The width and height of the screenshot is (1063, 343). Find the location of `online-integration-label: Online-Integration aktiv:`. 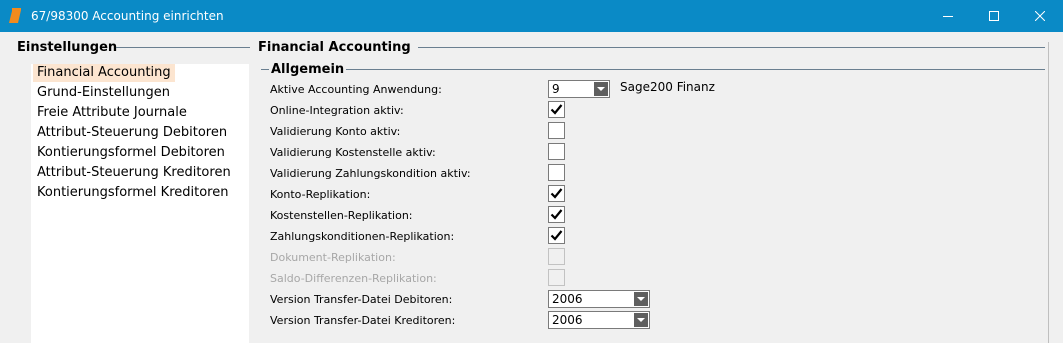

online-integration-label: Online-Integration aktiv: is located at coordinates (337, 110).